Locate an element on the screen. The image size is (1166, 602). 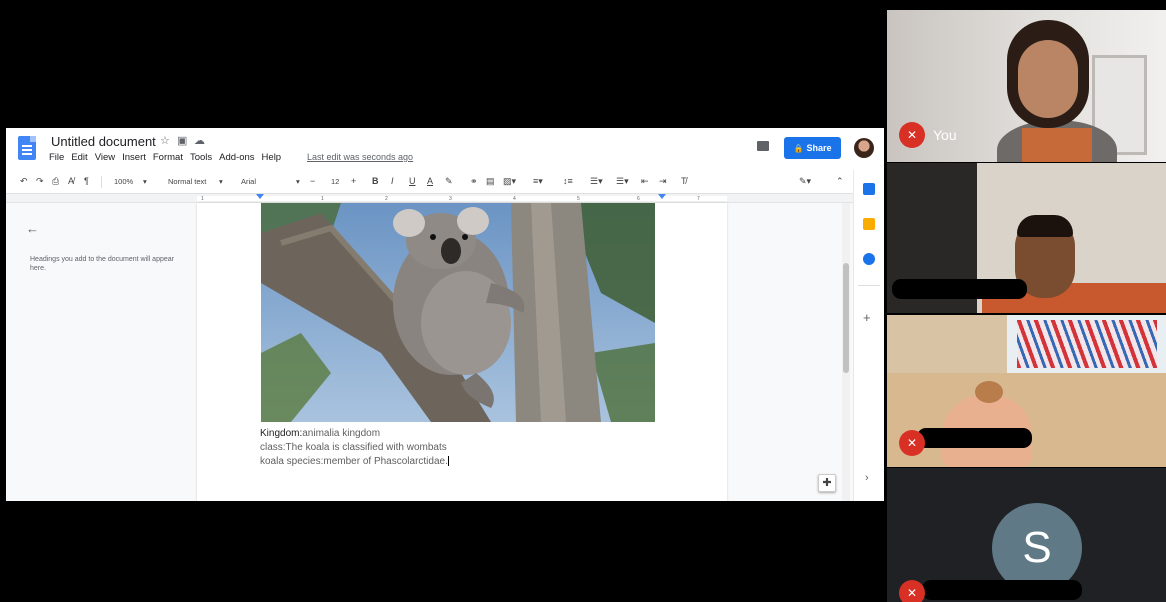
clear-formatting-icon: T̸ is located at coordinates (684, 181).